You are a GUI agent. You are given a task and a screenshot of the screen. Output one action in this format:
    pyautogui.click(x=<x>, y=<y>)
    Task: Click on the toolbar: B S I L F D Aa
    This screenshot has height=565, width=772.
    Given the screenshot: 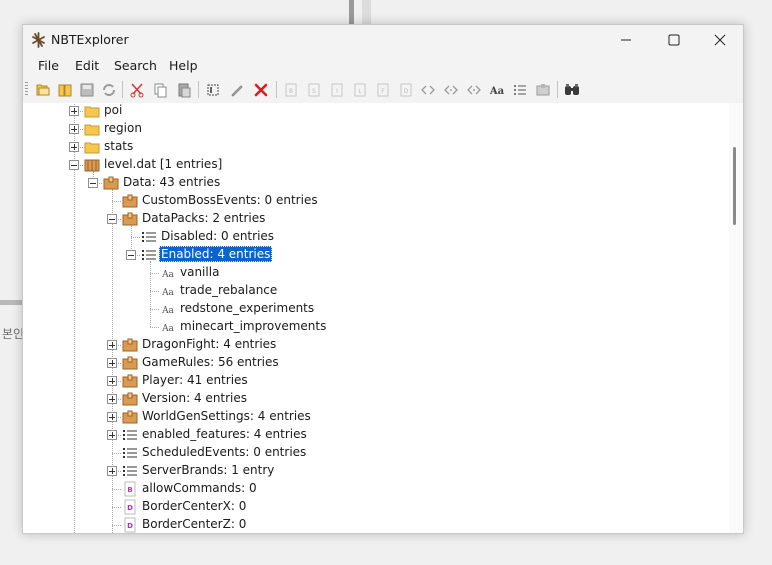 What is the action you would take?
    pyautogui.click(x=383, y=90)
    